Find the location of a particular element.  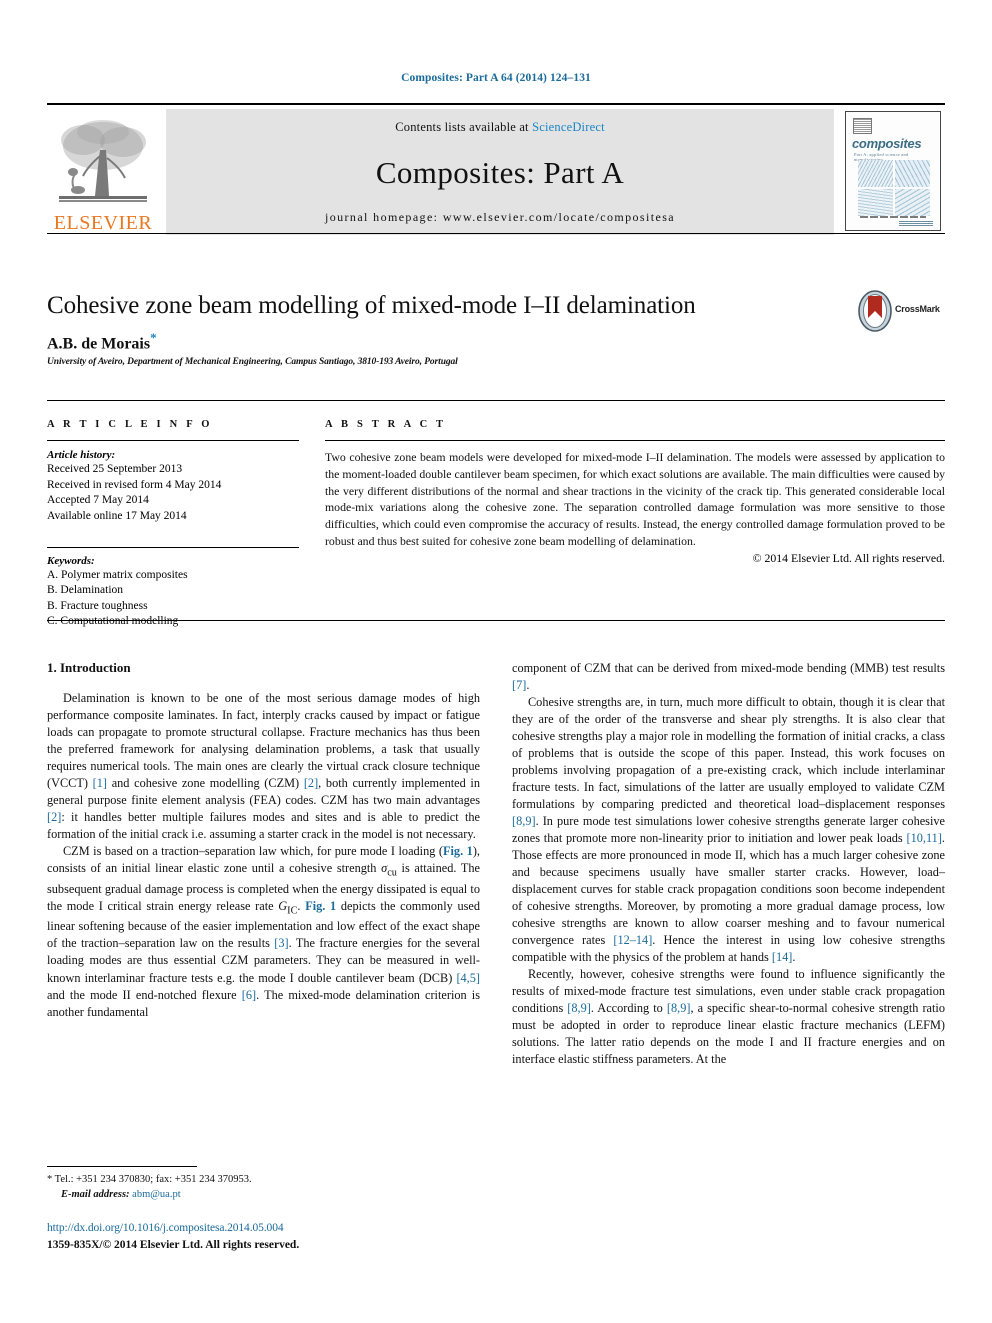

elsevier-tree-icon is located at coordinates (103, 161).